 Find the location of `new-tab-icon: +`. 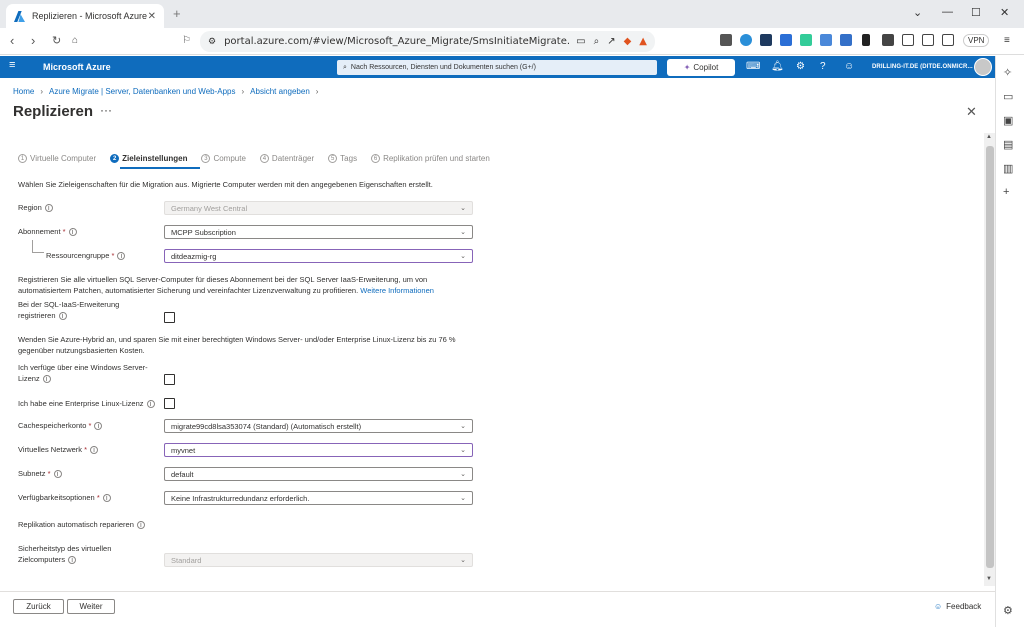

new-tab-icon: + is located at coordinates (177, 13).